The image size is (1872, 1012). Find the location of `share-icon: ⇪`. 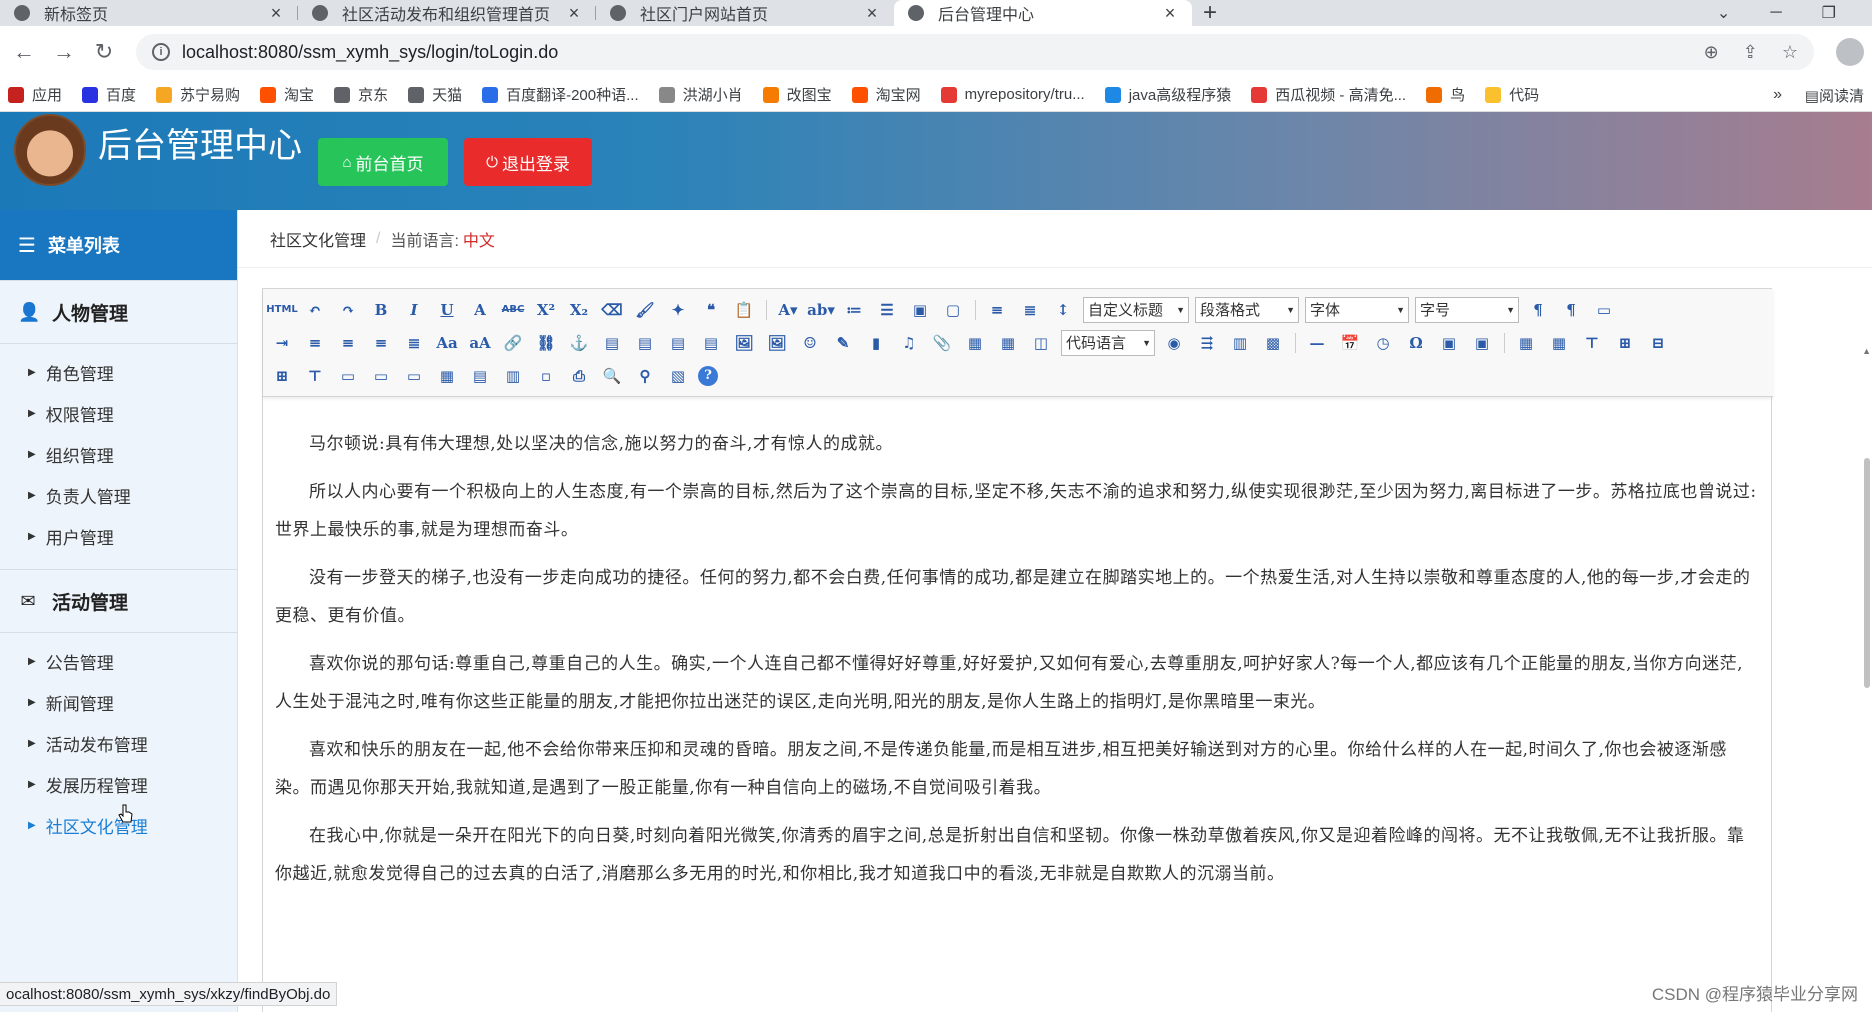

share-icon: ⇪ is located at coordinates (1750, 52).